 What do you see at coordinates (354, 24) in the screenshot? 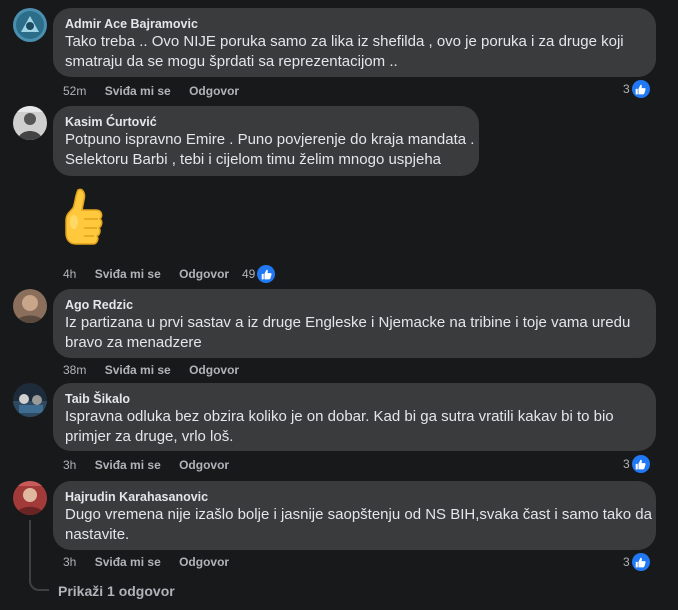
I see `comment-author: Admir Ace Bajramovic` at bounding box center [354, 24].